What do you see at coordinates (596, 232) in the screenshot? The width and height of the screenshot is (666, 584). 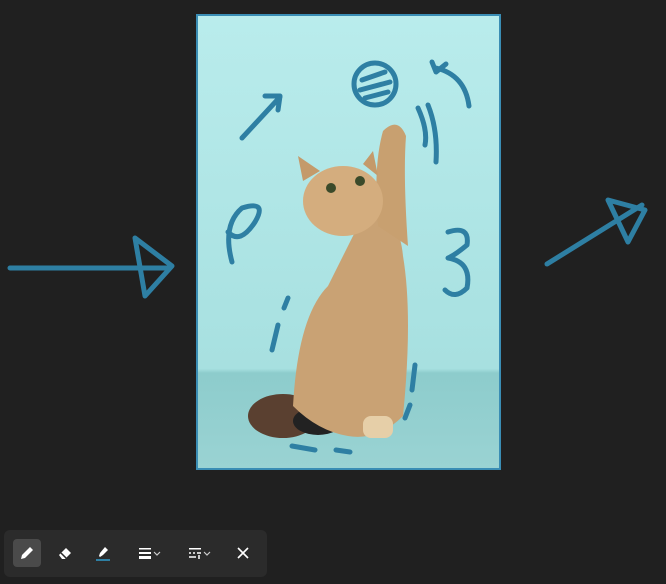 I see `arrow-right` at bounding box center [596, 232].